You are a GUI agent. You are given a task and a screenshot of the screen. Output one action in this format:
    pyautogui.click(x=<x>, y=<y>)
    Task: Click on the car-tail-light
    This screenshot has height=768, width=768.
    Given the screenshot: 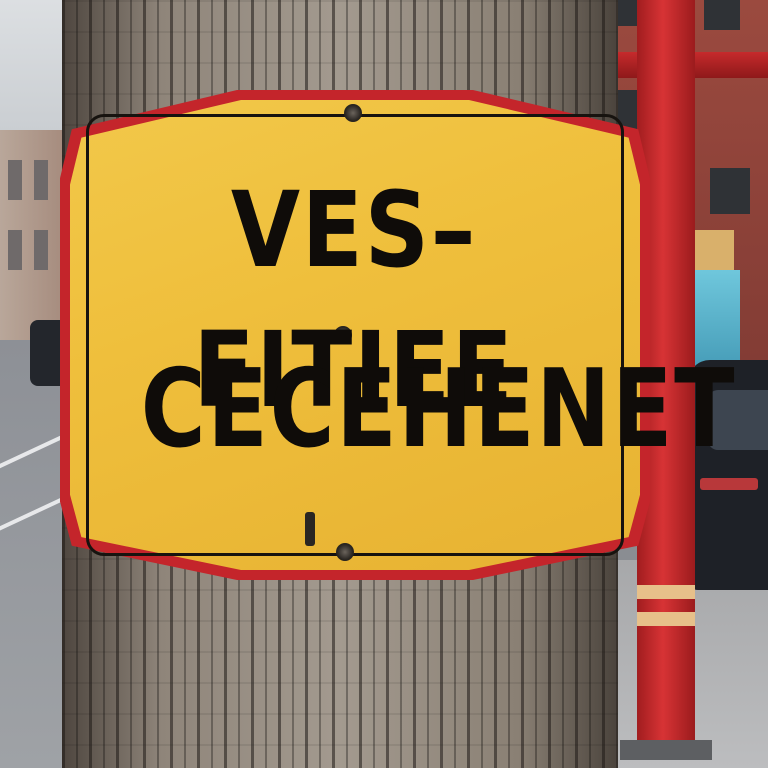 What is the action you would take?
    pyautogui.click(x=729, y=484)
    